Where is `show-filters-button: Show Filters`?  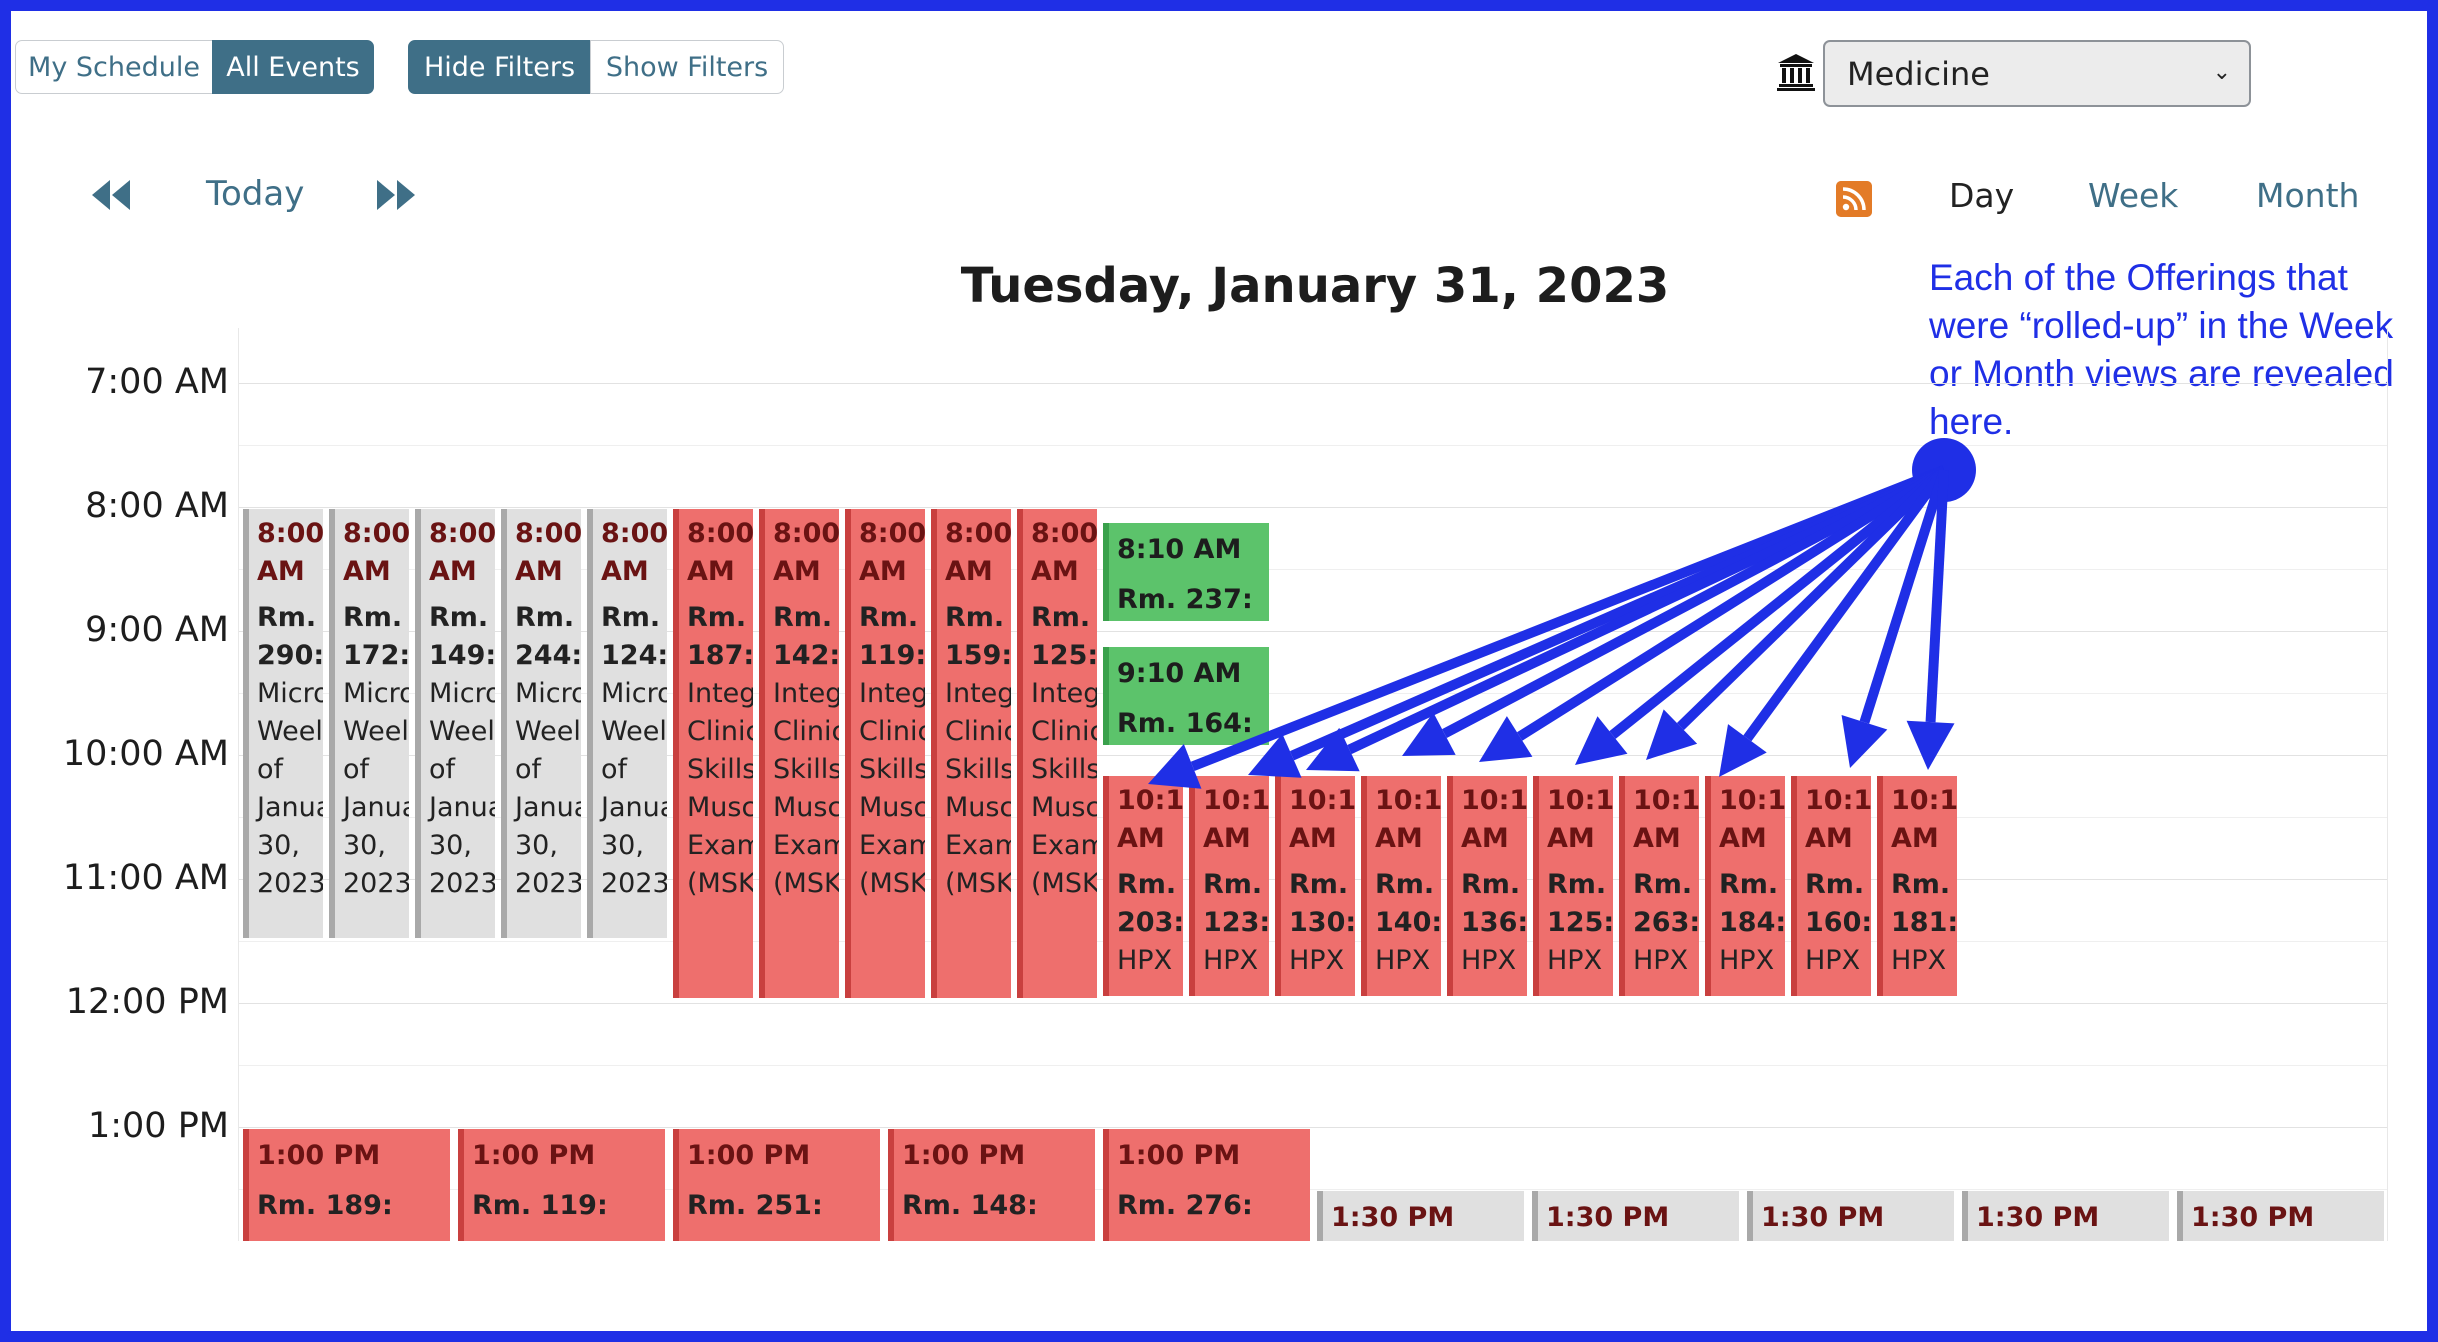 show-filters-button: Show Filters is located at coordinates (687, 67).